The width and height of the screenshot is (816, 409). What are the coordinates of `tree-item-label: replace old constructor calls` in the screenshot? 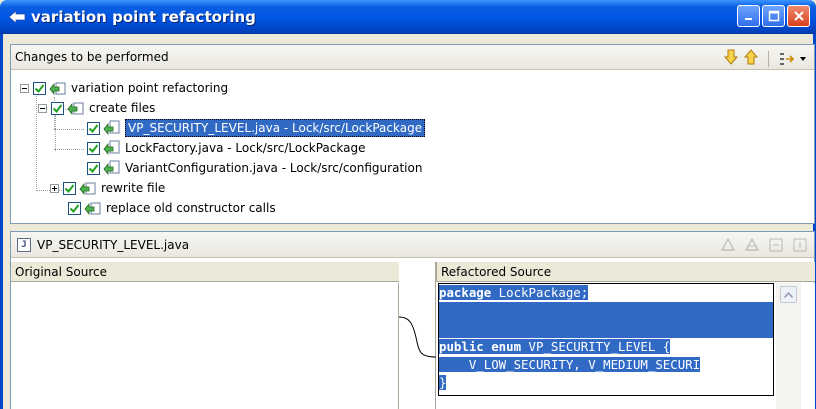 It's located at (191, 208).